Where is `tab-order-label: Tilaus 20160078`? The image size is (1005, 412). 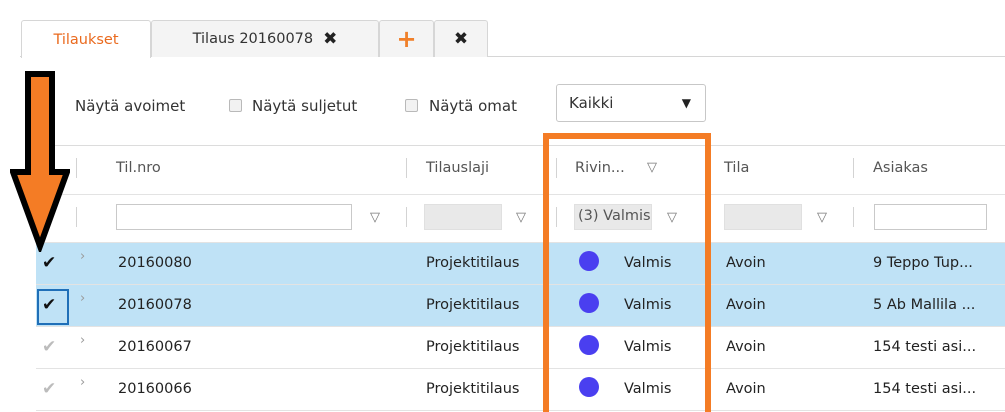
tab-order-label: Tilaus 20160078 is located at coordinates (253, 39).